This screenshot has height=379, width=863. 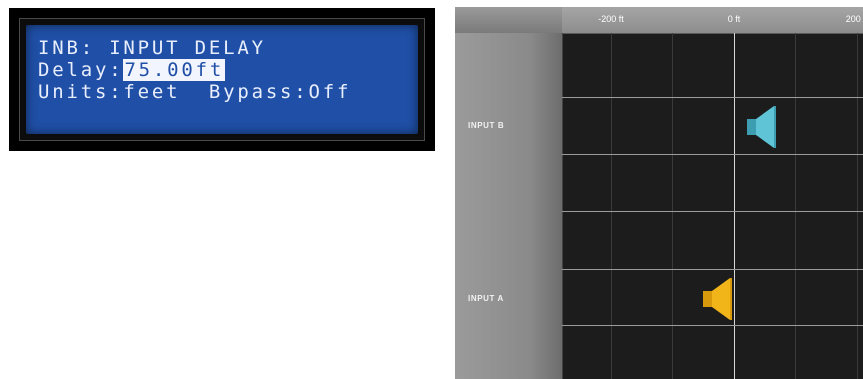 I want to click on tick-label-zero: 0 ft, so click(x=734, y=19).